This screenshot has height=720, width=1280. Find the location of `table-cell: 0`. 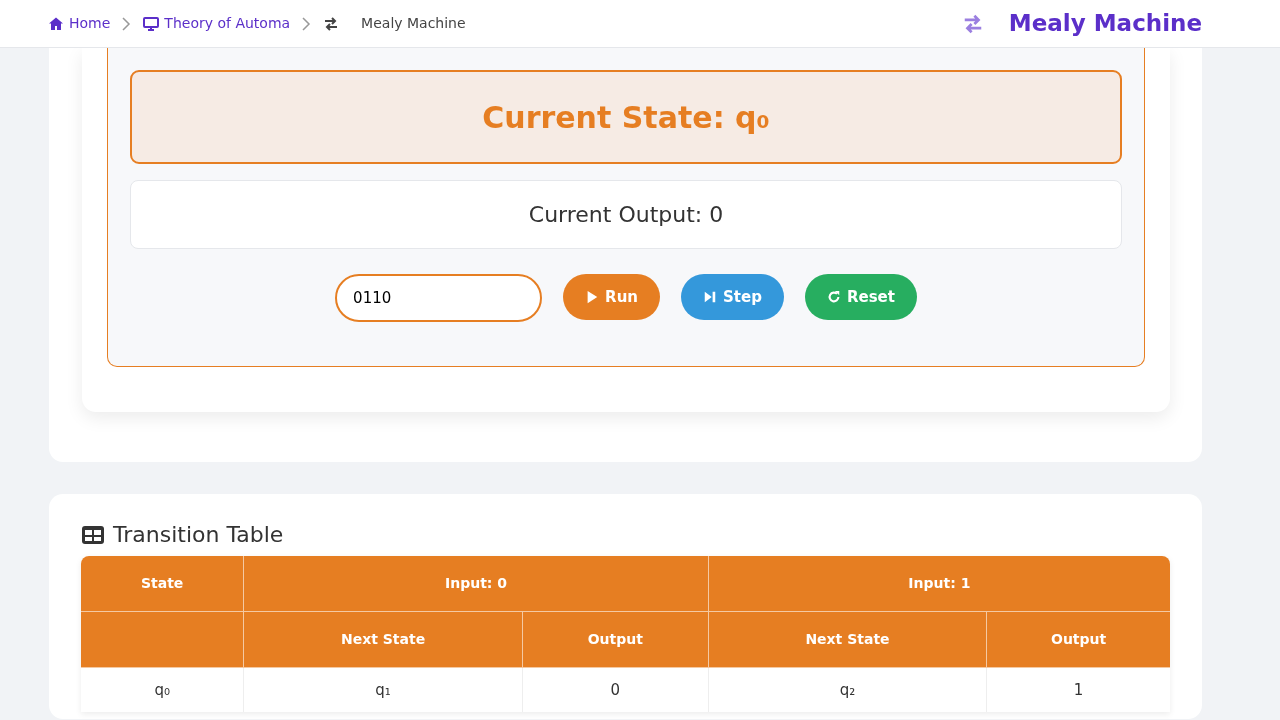

table-cell: 0 is located at coordinates (615, 690).